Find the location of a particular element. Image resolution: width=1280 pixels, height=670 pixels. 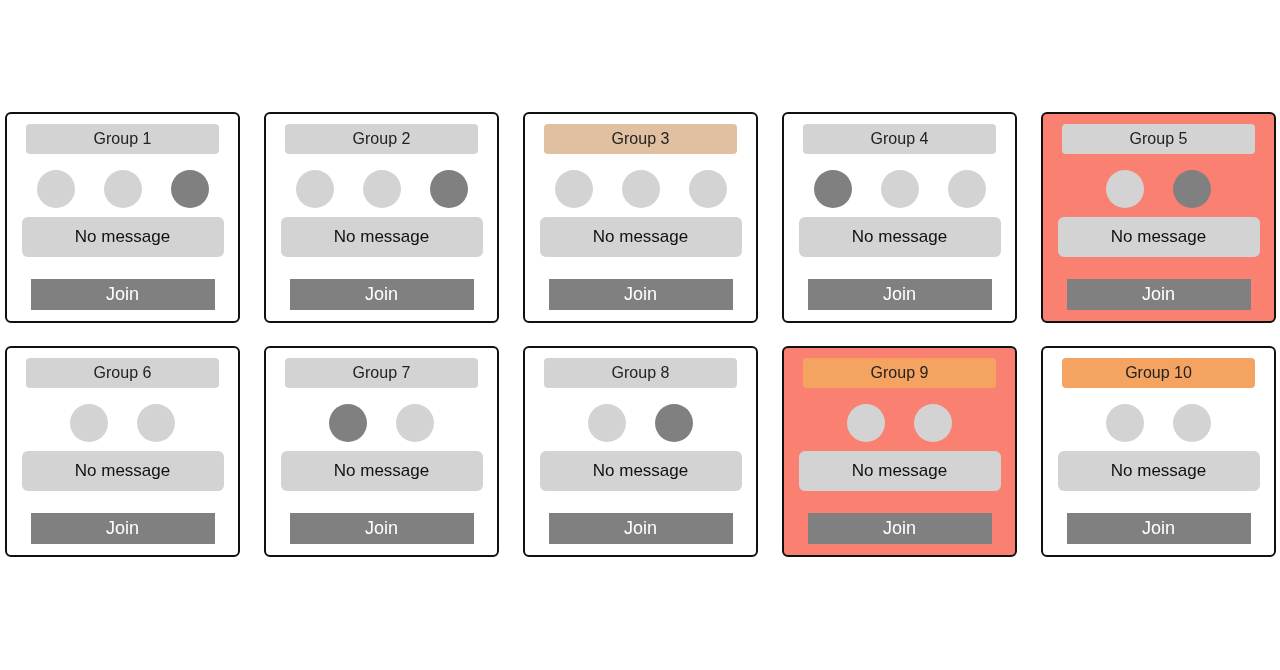

group-title: Group 4 is located at coordinates (899, 139).